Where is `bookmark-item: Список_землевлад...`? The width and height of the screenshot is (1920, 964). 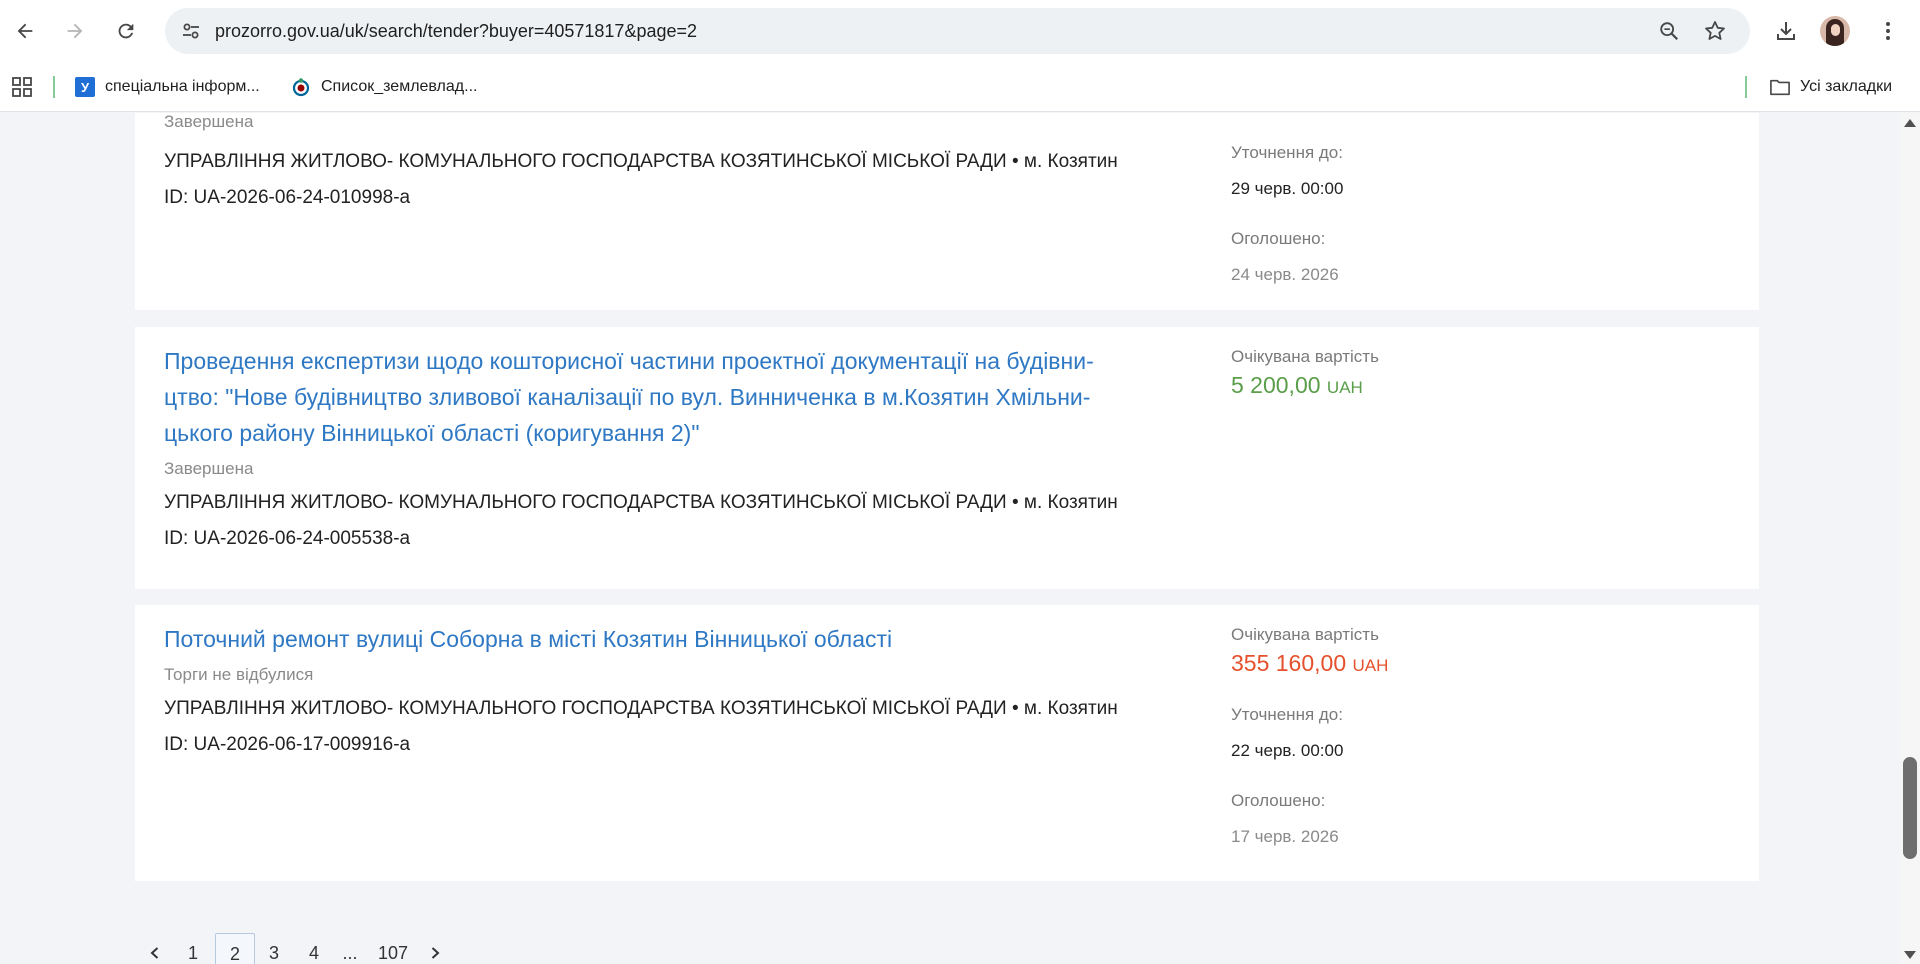
bookmark-item: Список_землевлад... is located at coordinates (384, 87).